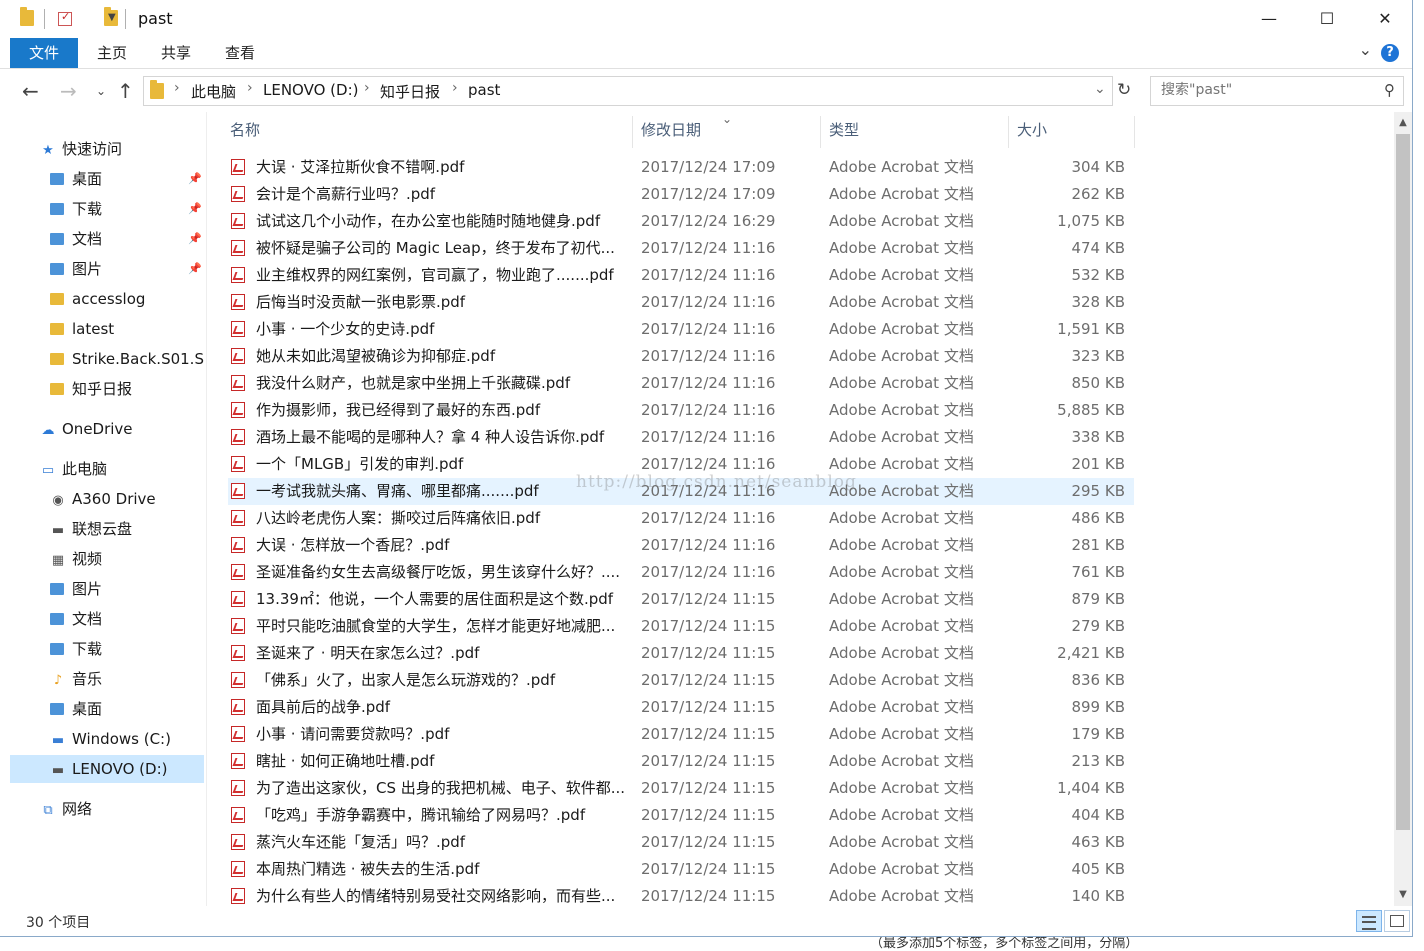 This screenshot has width=1424, height=951. I want to click on sidebar-item-lenovo-cloud: ▬ 联想云盘, so click(71, 529).